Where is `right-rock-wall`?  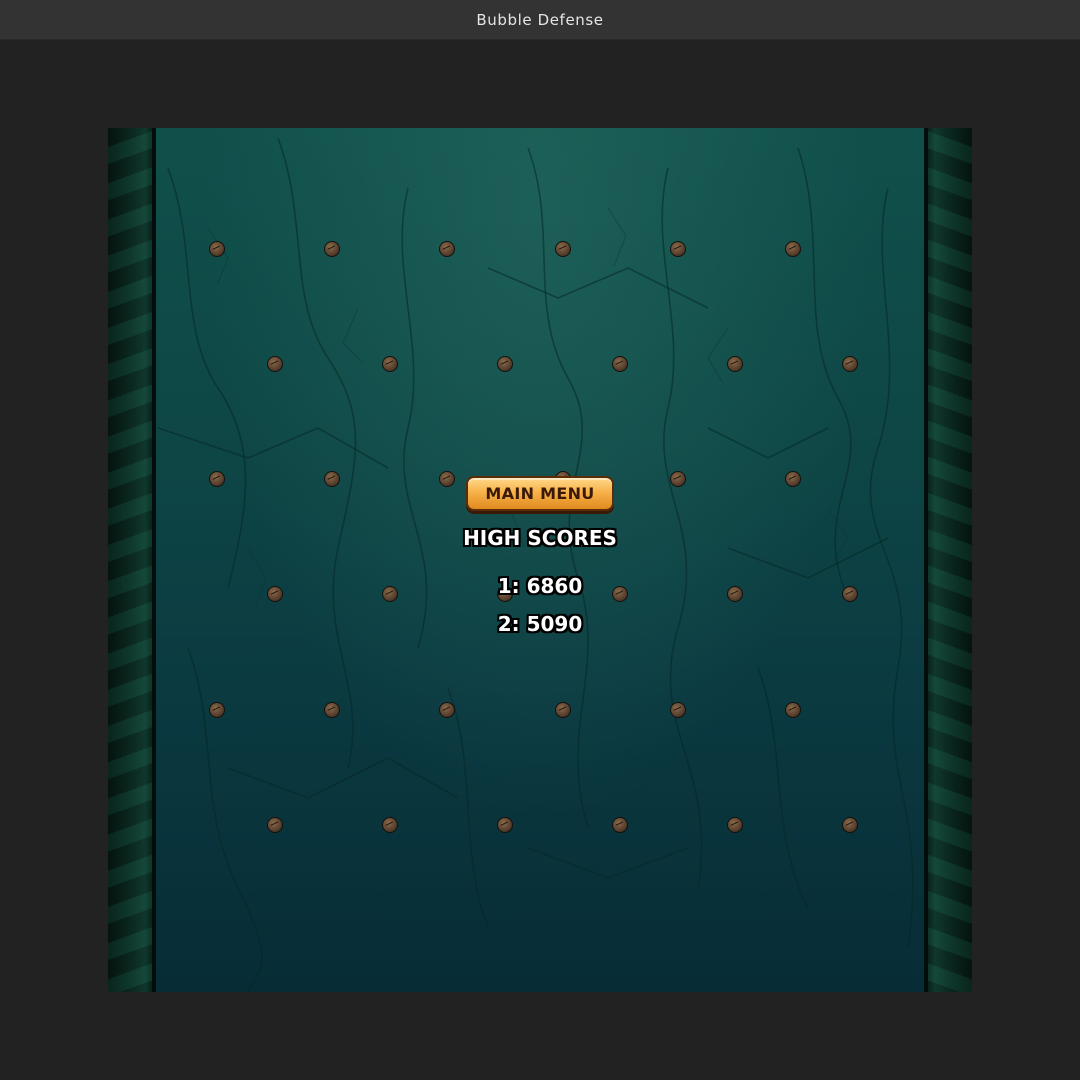
right-rock-wall is located at coordinates (949, 560).